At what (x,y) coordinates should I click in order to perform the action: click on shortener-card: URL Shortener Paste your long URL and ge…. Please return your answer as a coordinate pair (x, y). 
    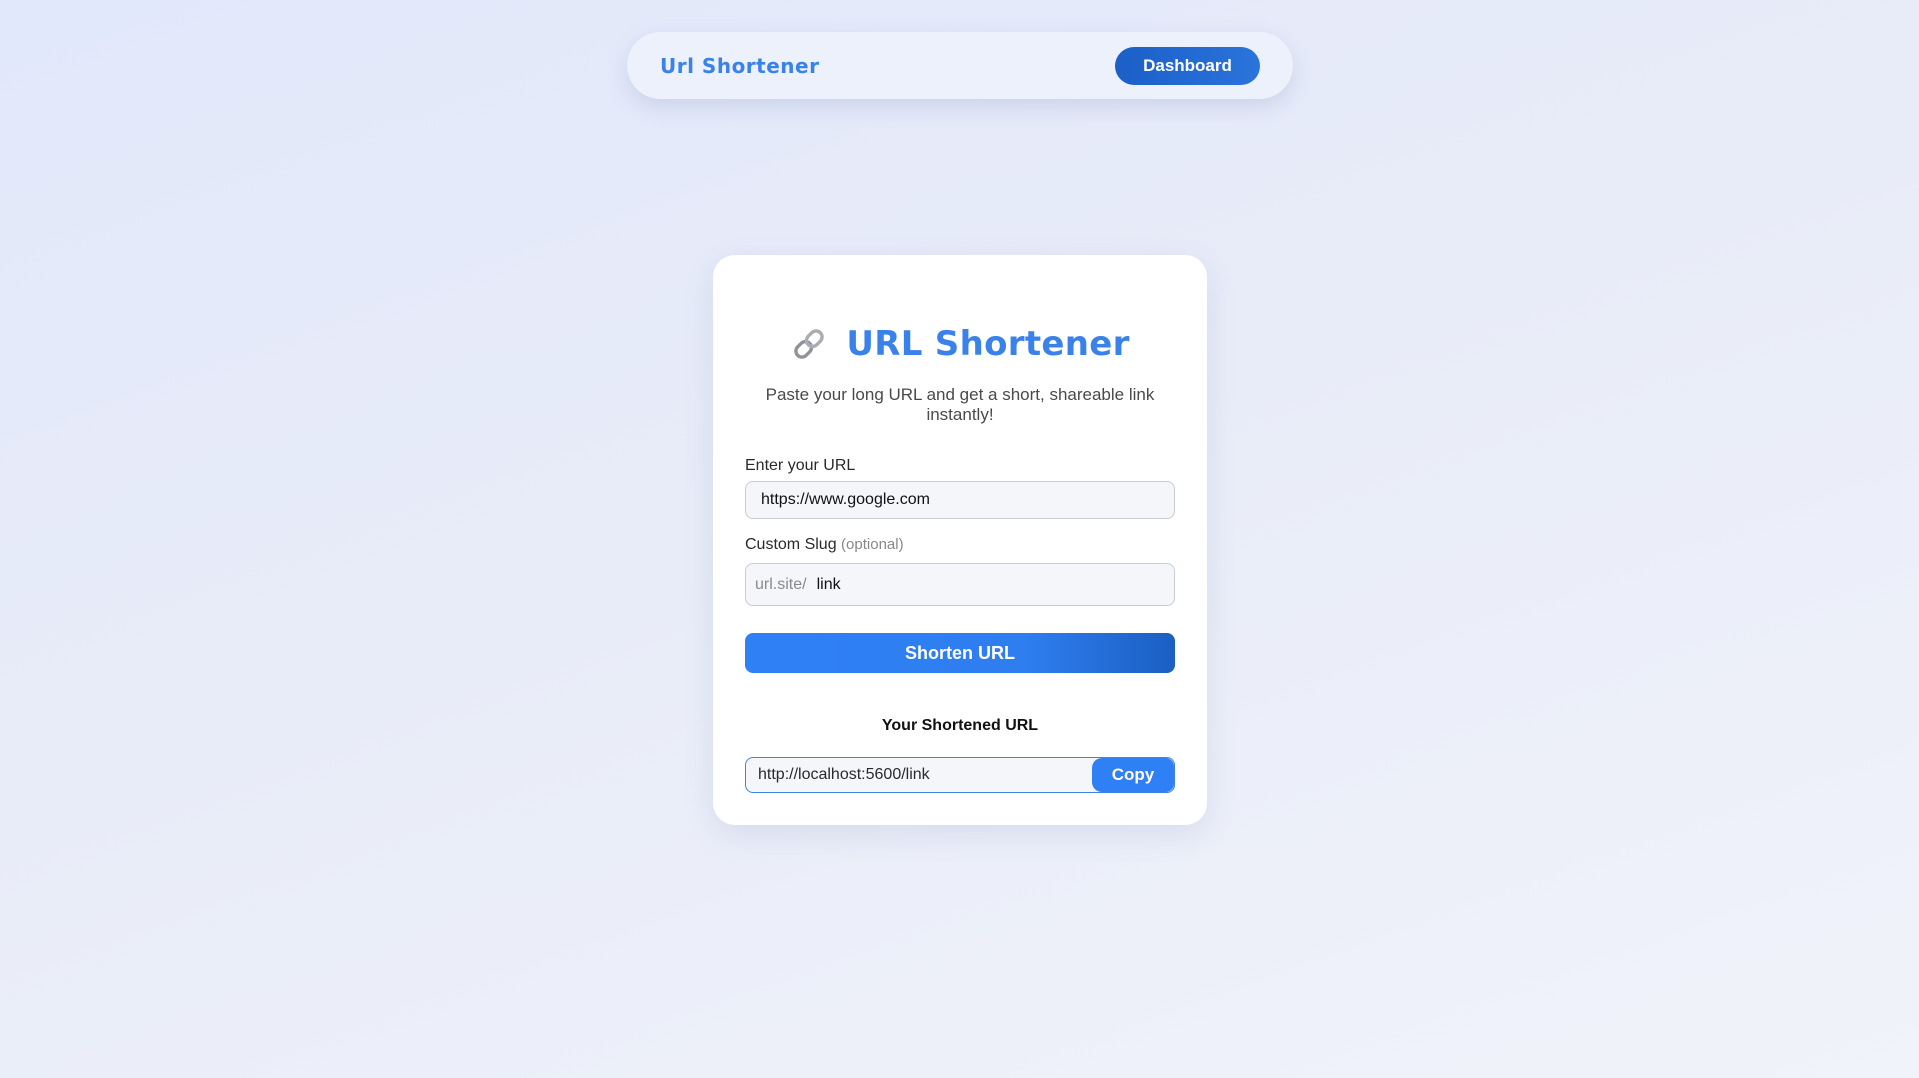
    Looking at the image, I should click on (960, 540).